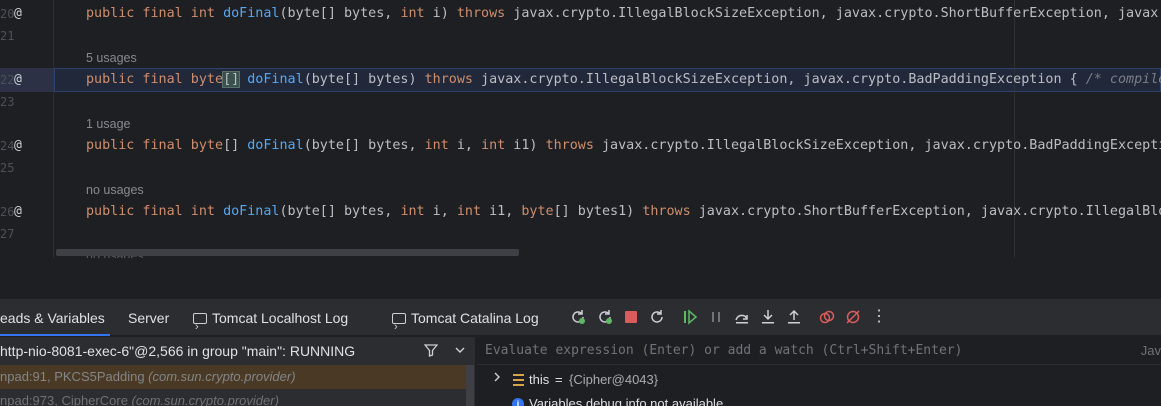  I want to click on line-number: 23, so click(7, 102).